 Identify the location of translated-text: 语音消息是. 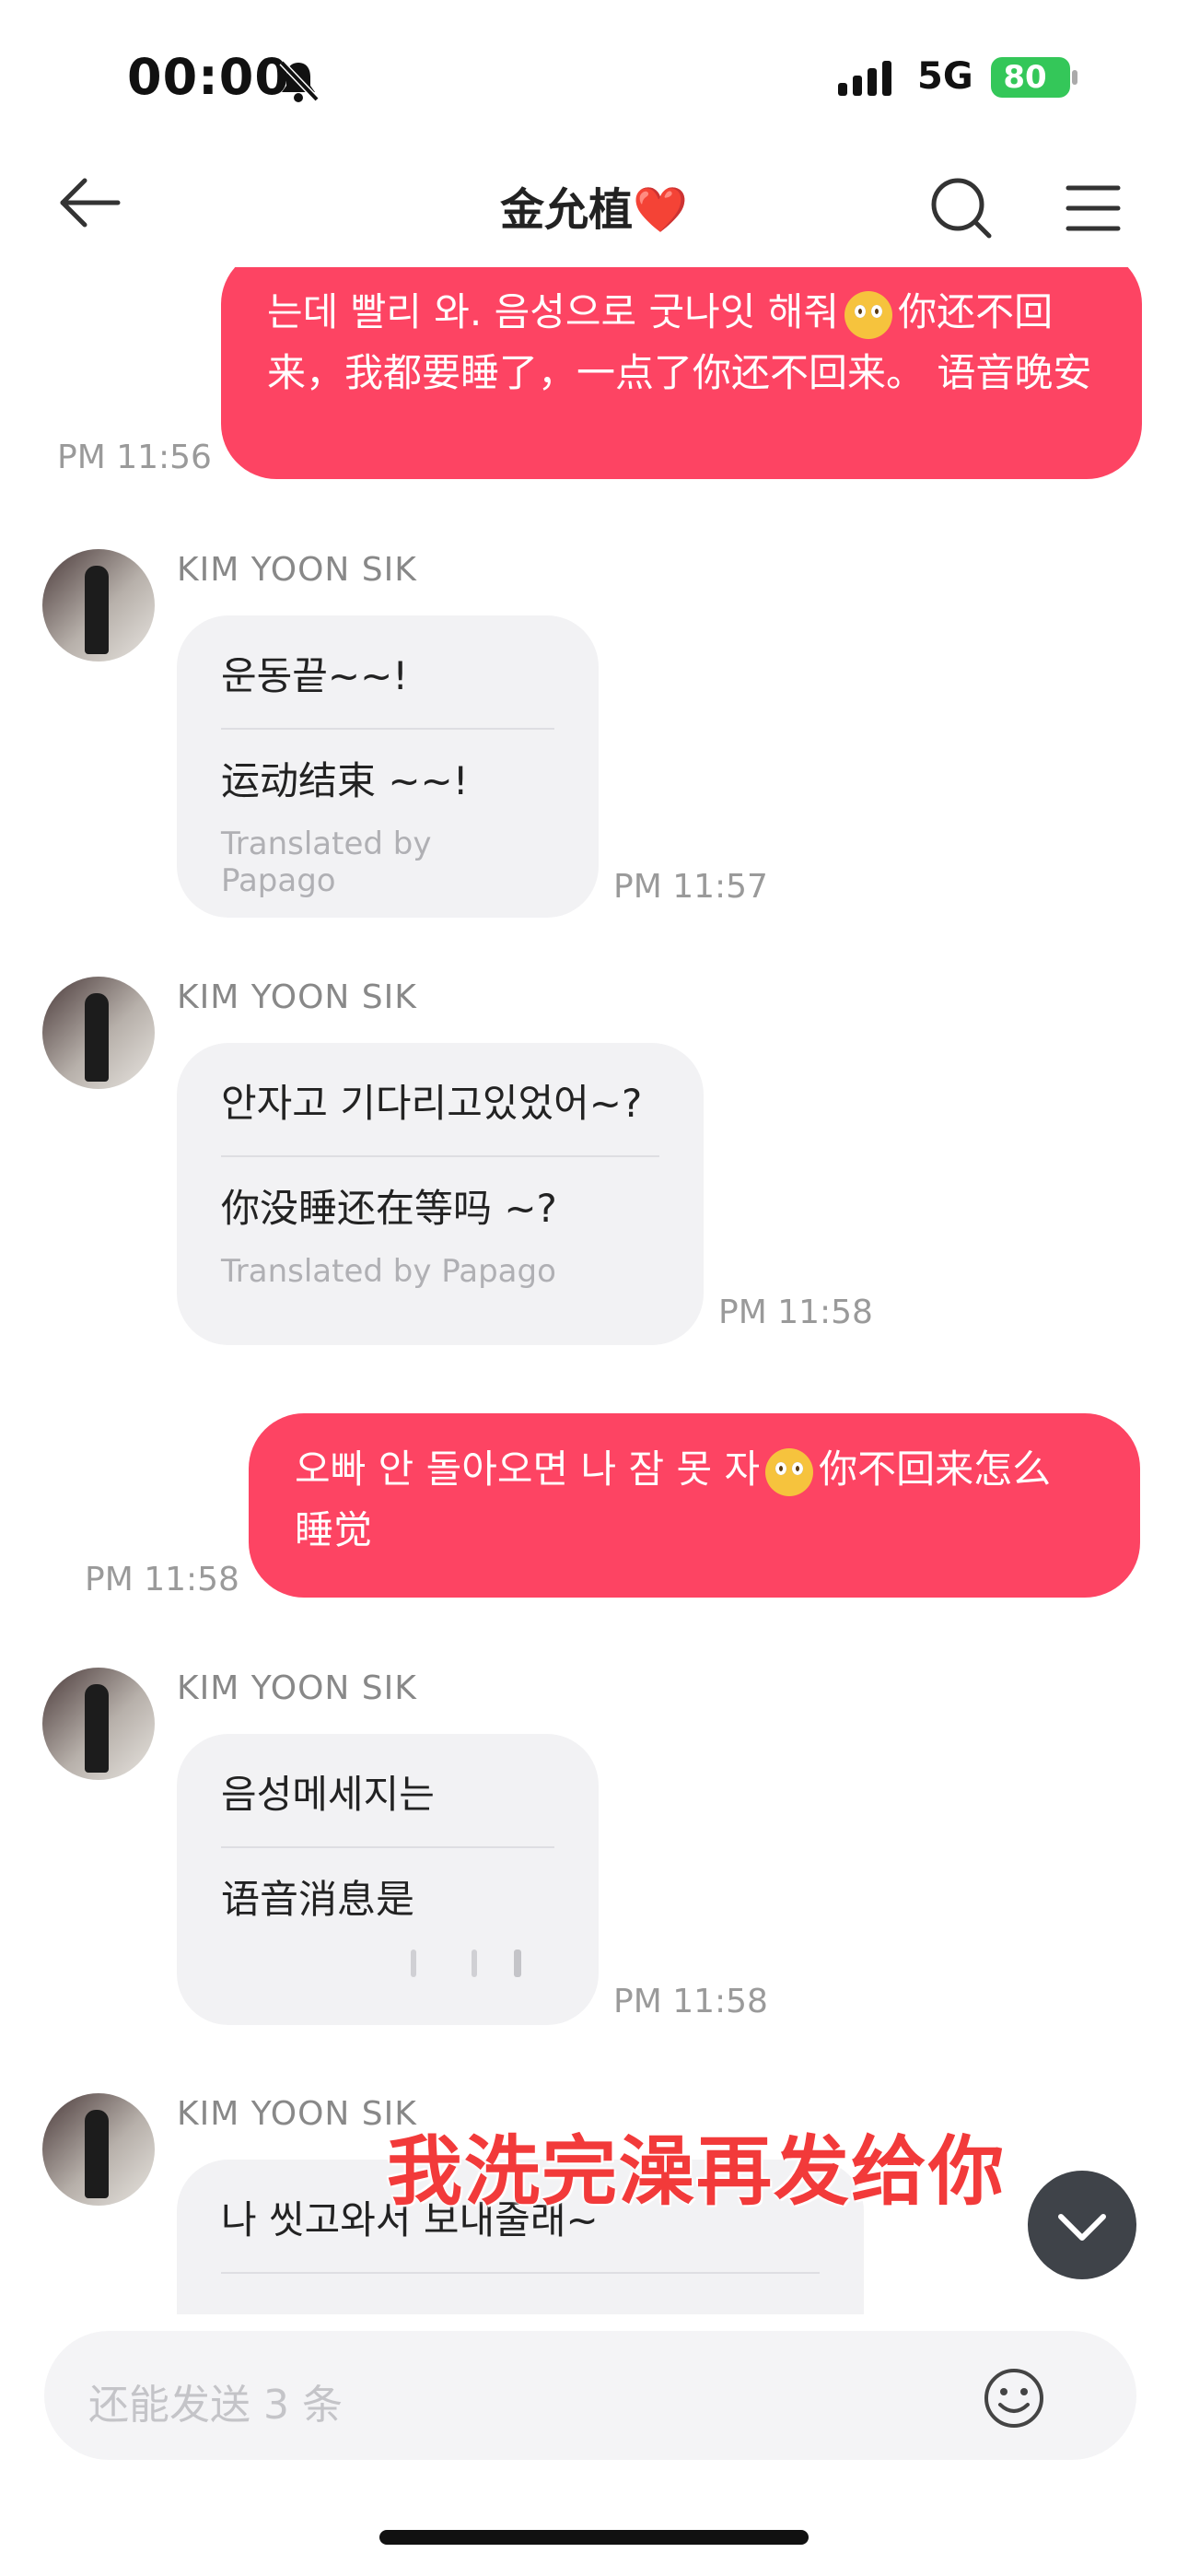
(318, 1899).